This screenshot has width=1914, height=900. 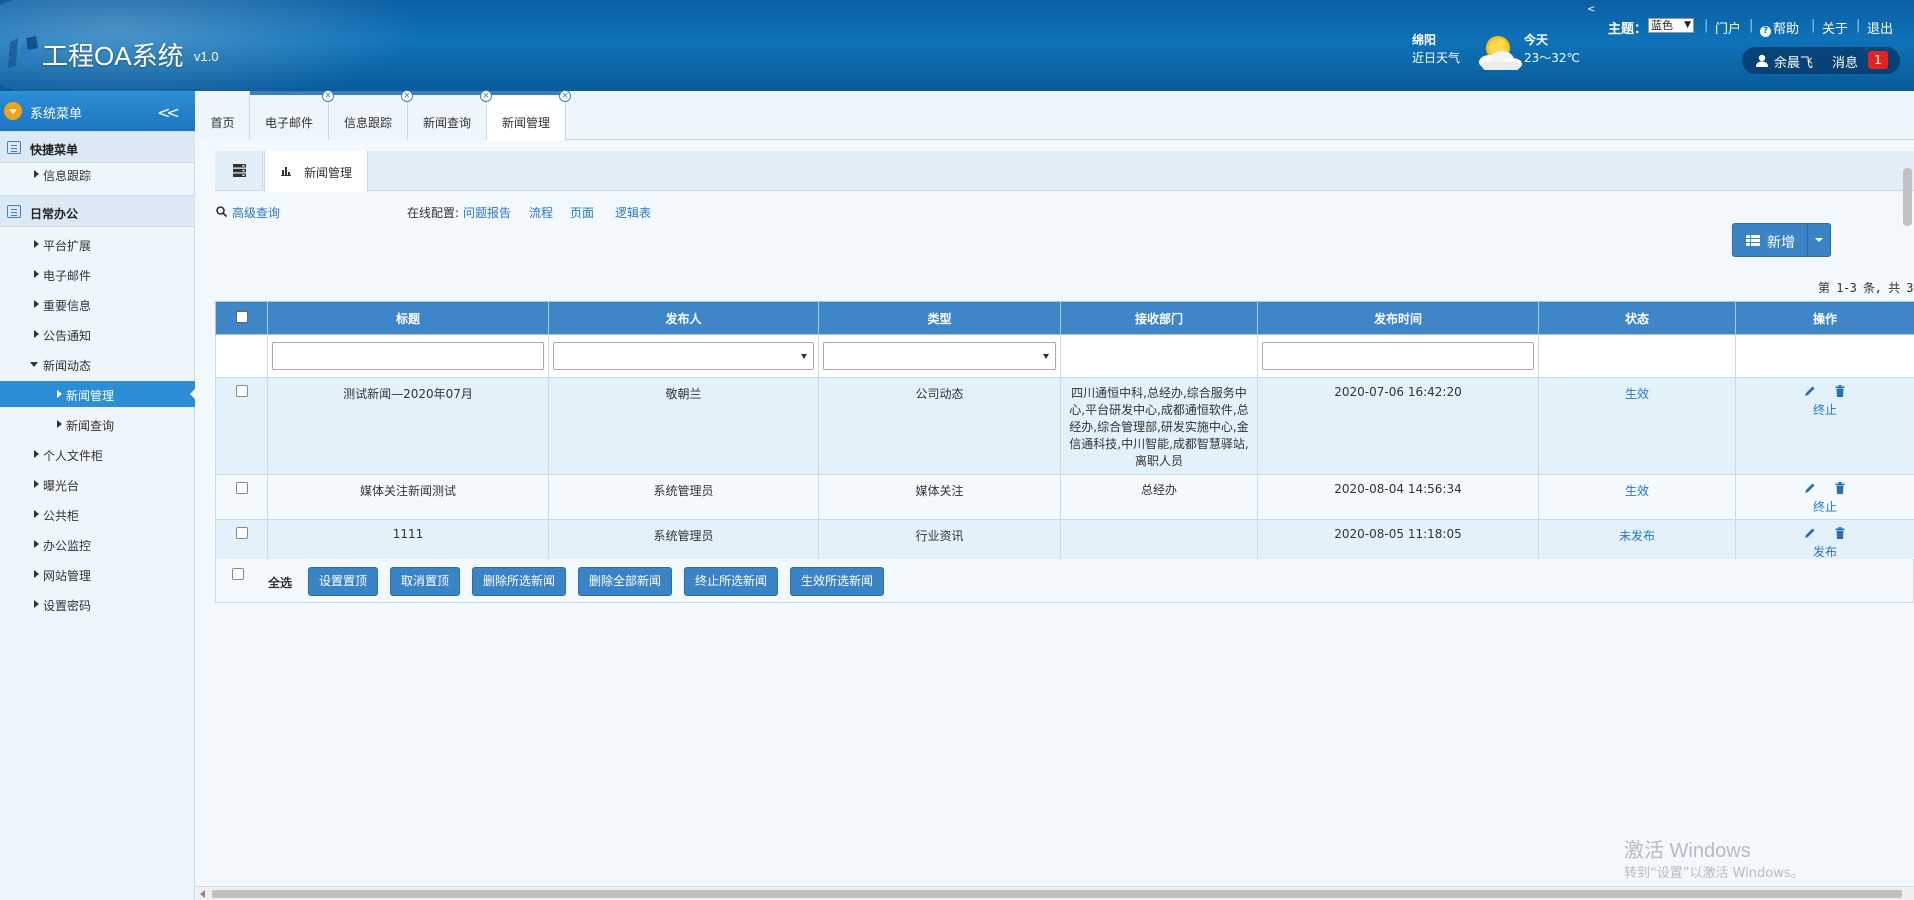 What do you see at coordinates (1781, 240) in the screenshot?
I see `add-button: 新增` at bounding box center [1781, 240].